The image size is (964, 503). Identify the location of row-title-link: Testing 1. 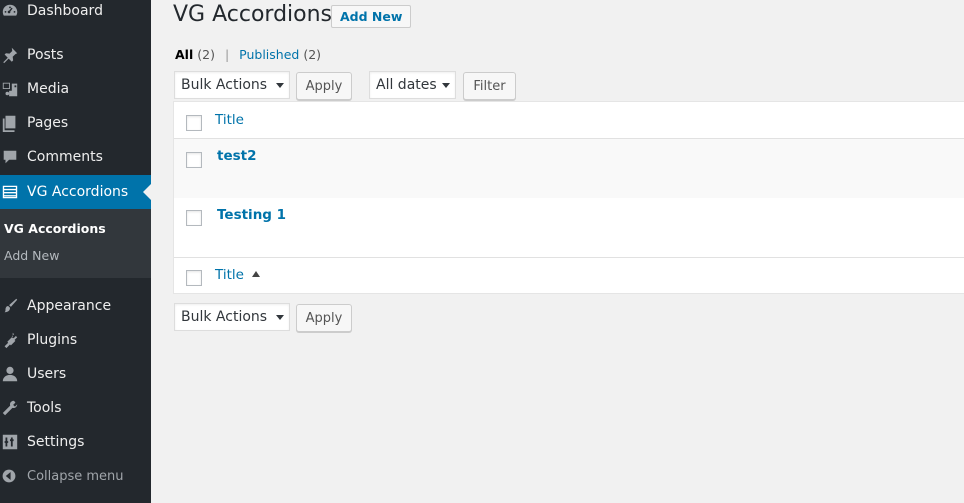
(251, 215).